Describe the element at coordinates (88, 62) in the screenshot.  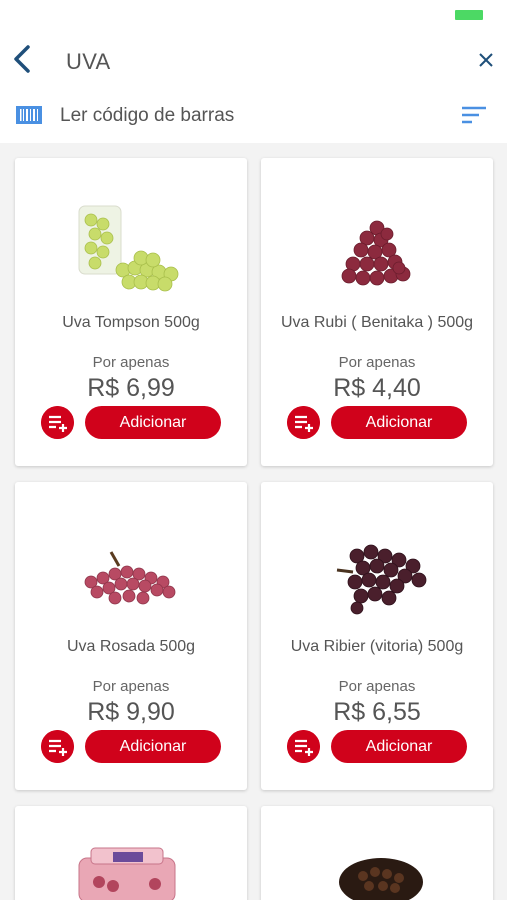
I see `search-query: UVA` at that location.